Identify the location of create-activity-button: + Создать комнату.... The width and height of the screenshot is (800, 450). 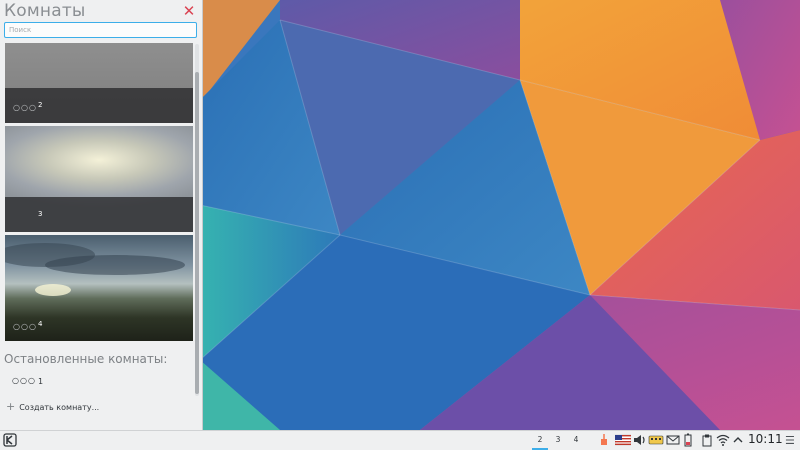
(52, 407).